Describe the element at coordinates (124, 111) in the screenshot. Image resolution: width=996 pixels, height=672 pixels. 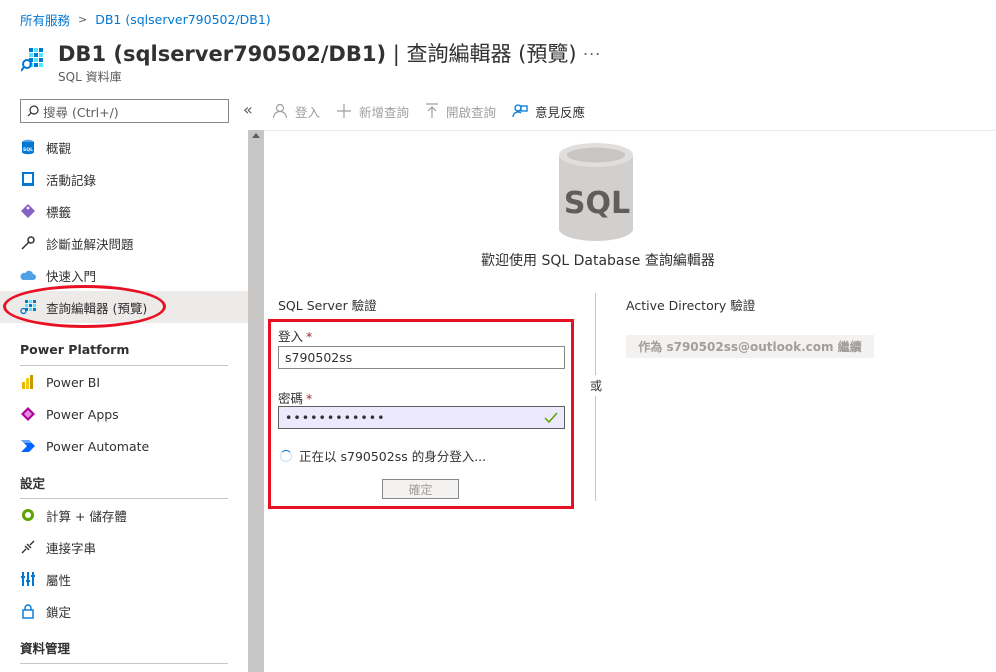
I see `search-input: 搜尋 (Ctrl+/)` at that location.